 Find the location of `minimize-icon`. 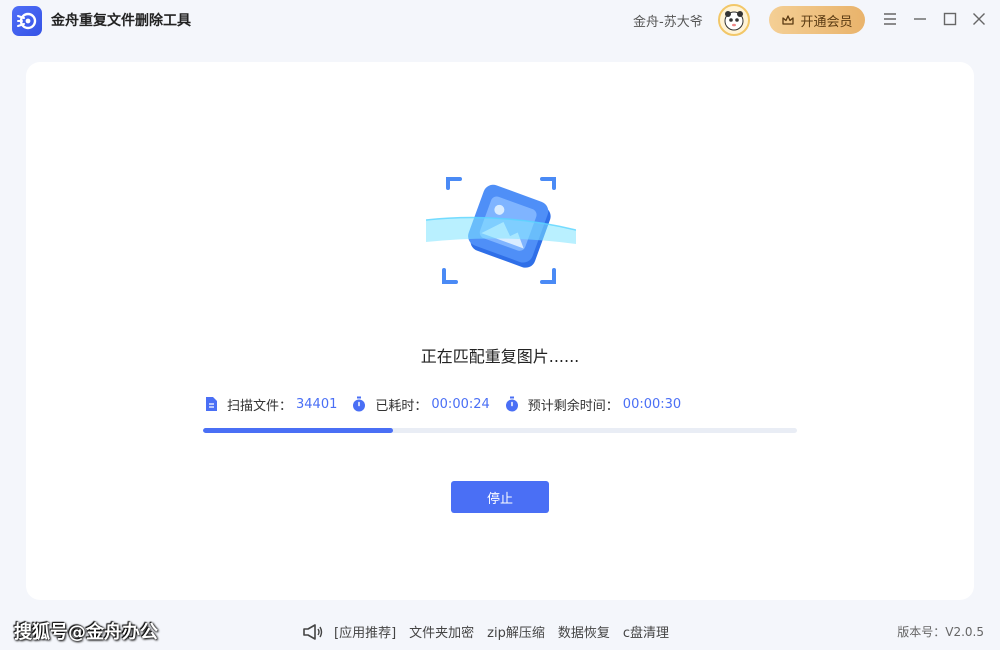

minimize-icon is located at coordinates (920, 19).